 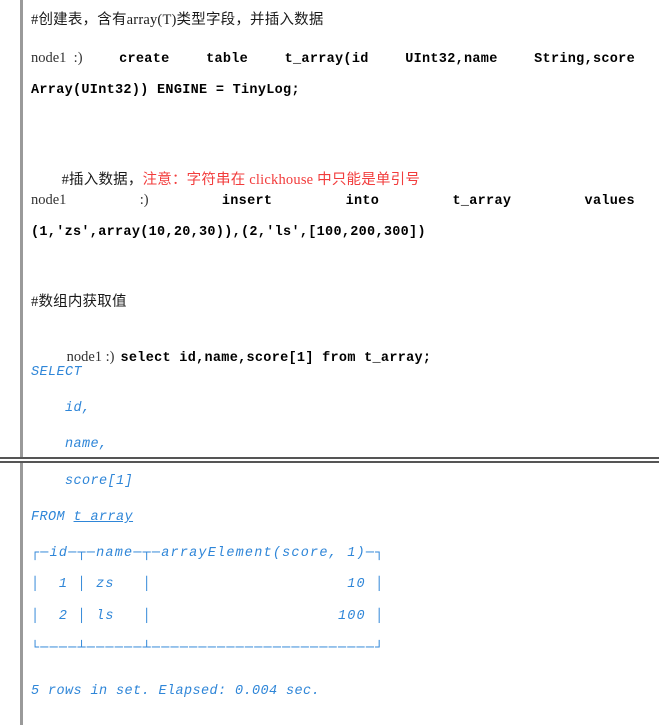 I want to click on echo-column-id: id,, so click(x=61, y=408).